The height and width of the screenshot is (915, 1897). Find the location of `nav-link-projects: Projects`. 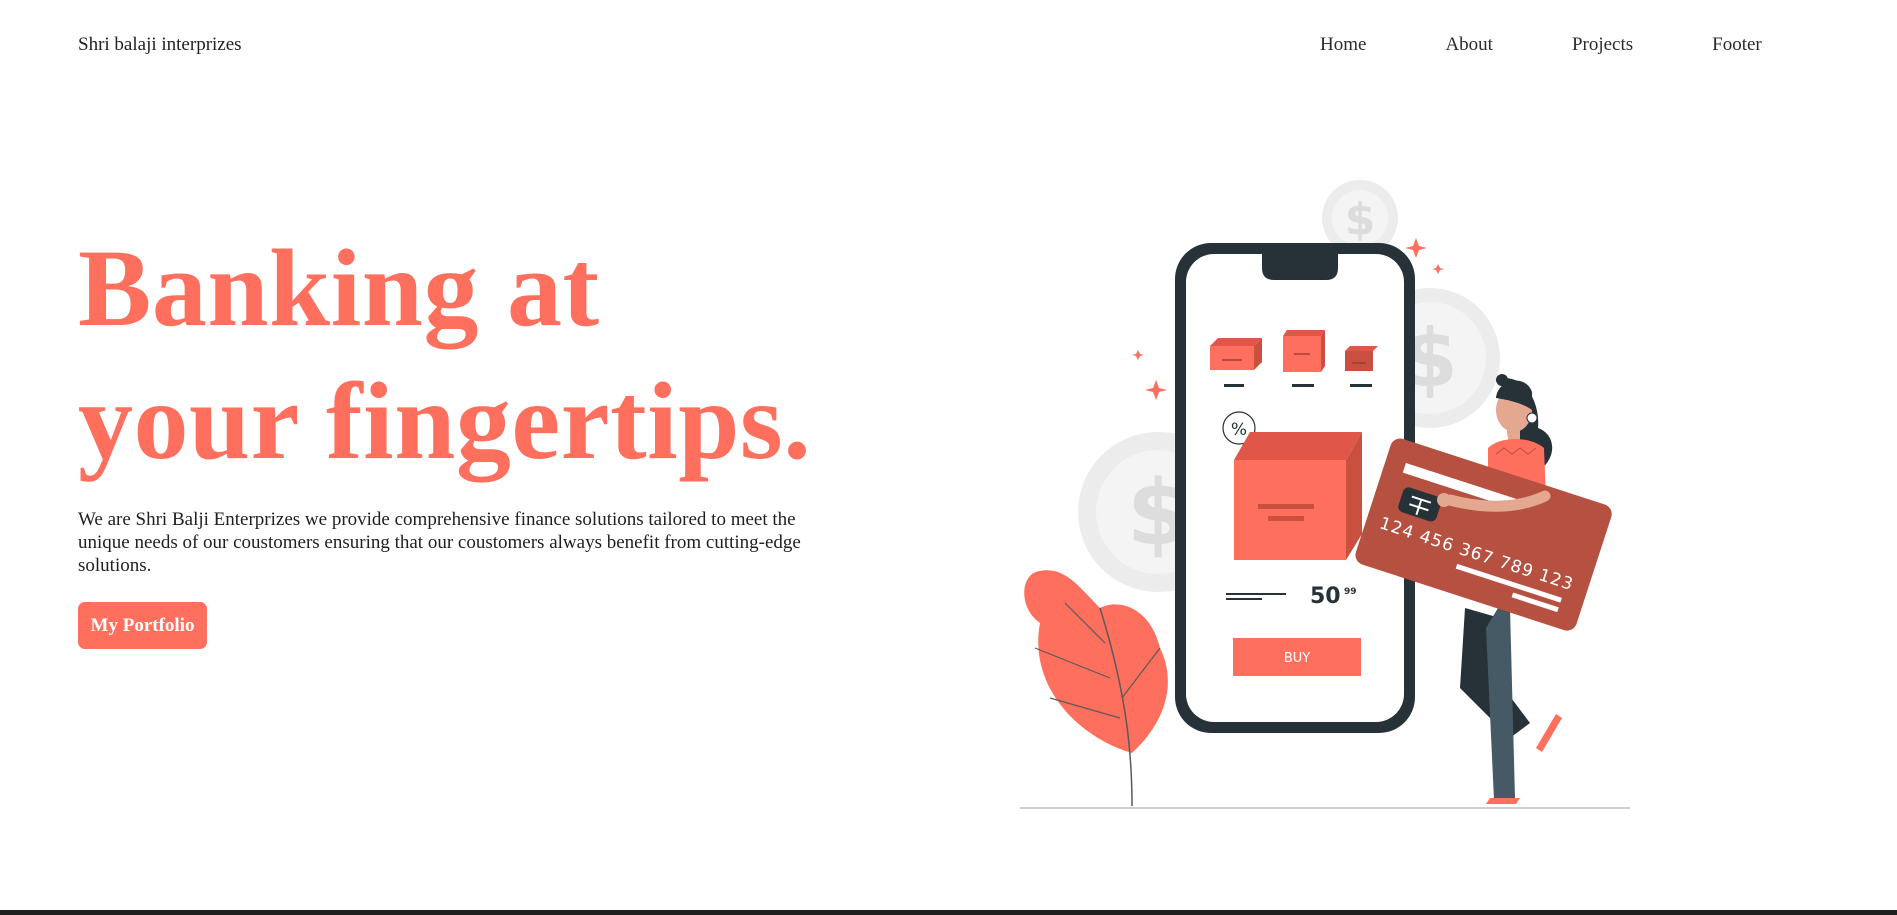

nav-link-projects: Projects is located at coordinates (1602, 45).